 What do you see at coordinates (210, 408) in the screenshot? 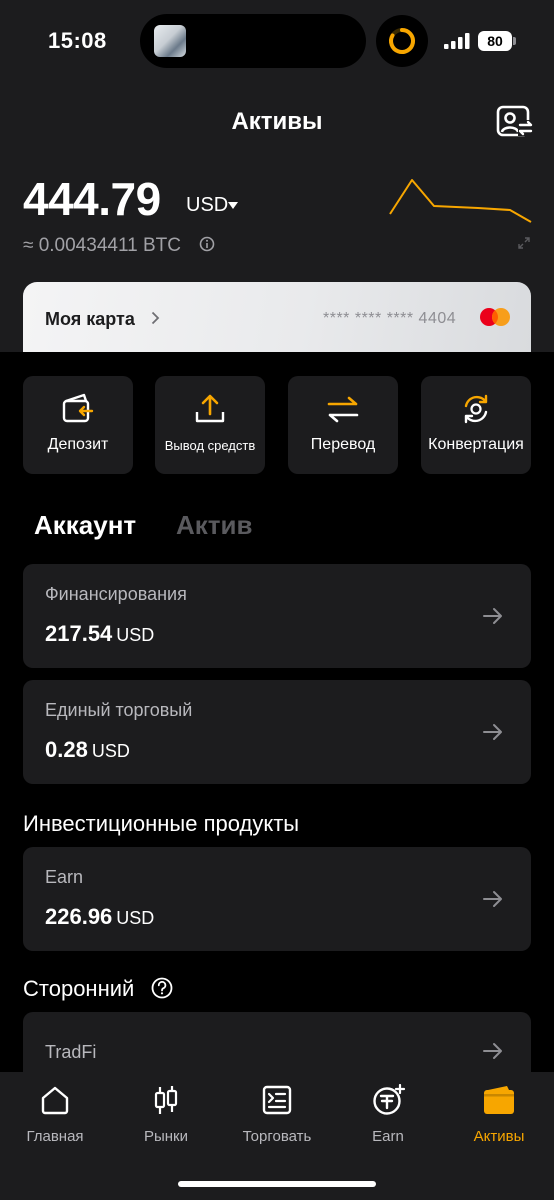
I see `withdraw-upload-icon` at bounding box center [210, 408].